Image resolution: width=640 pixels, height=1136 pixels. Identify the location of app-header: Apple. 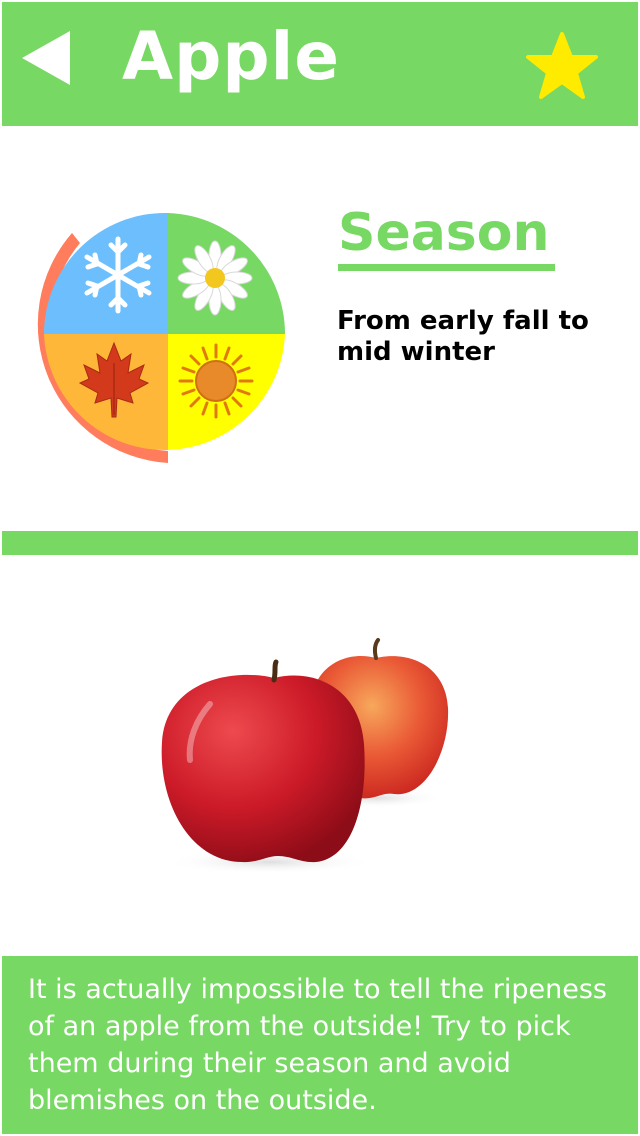
(320, 64).